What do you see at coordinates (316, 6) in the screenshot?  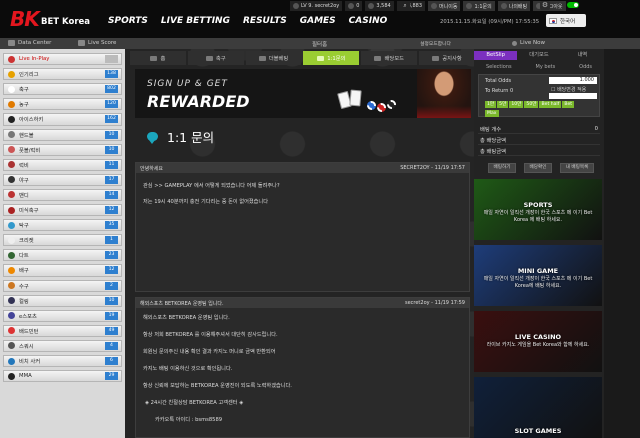 I see `user-level: LV 9. secret2oy` at bounding box center [316, 6].